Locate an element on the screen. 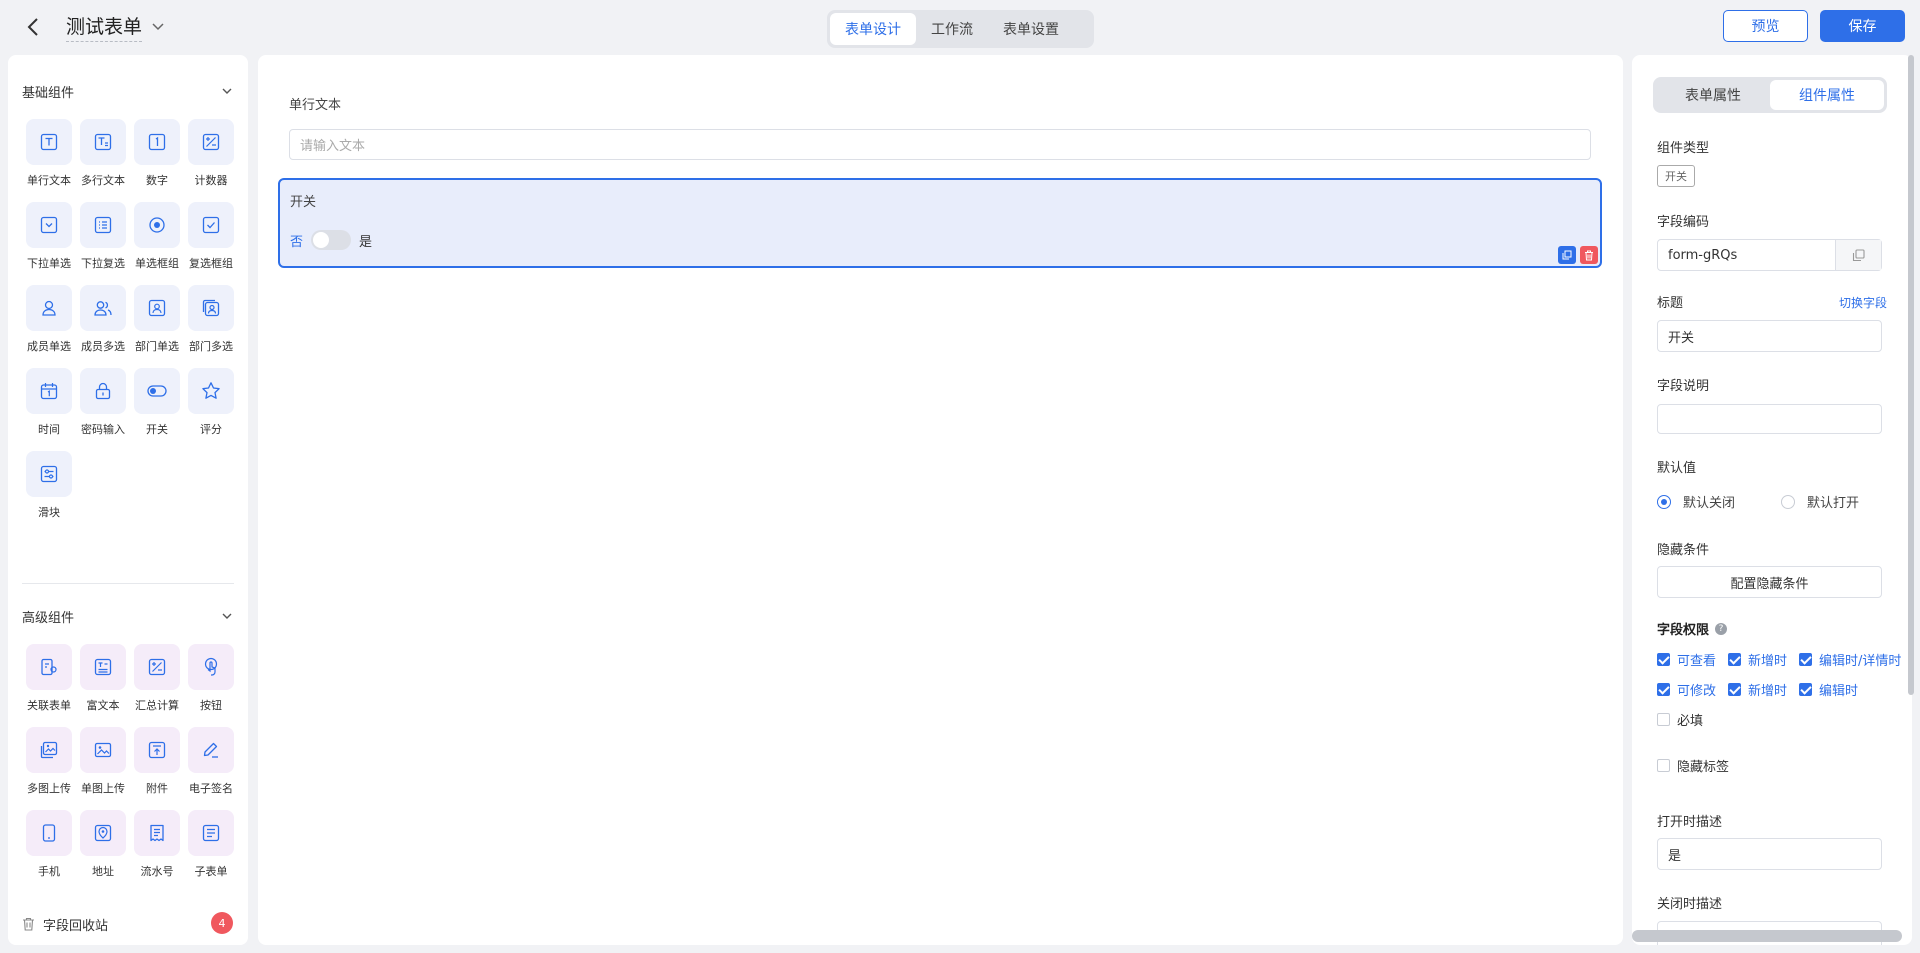 The height and width of the screenshot is (953, 1920). recycle-count-badge: 4 is located at coordinates (222, 923).